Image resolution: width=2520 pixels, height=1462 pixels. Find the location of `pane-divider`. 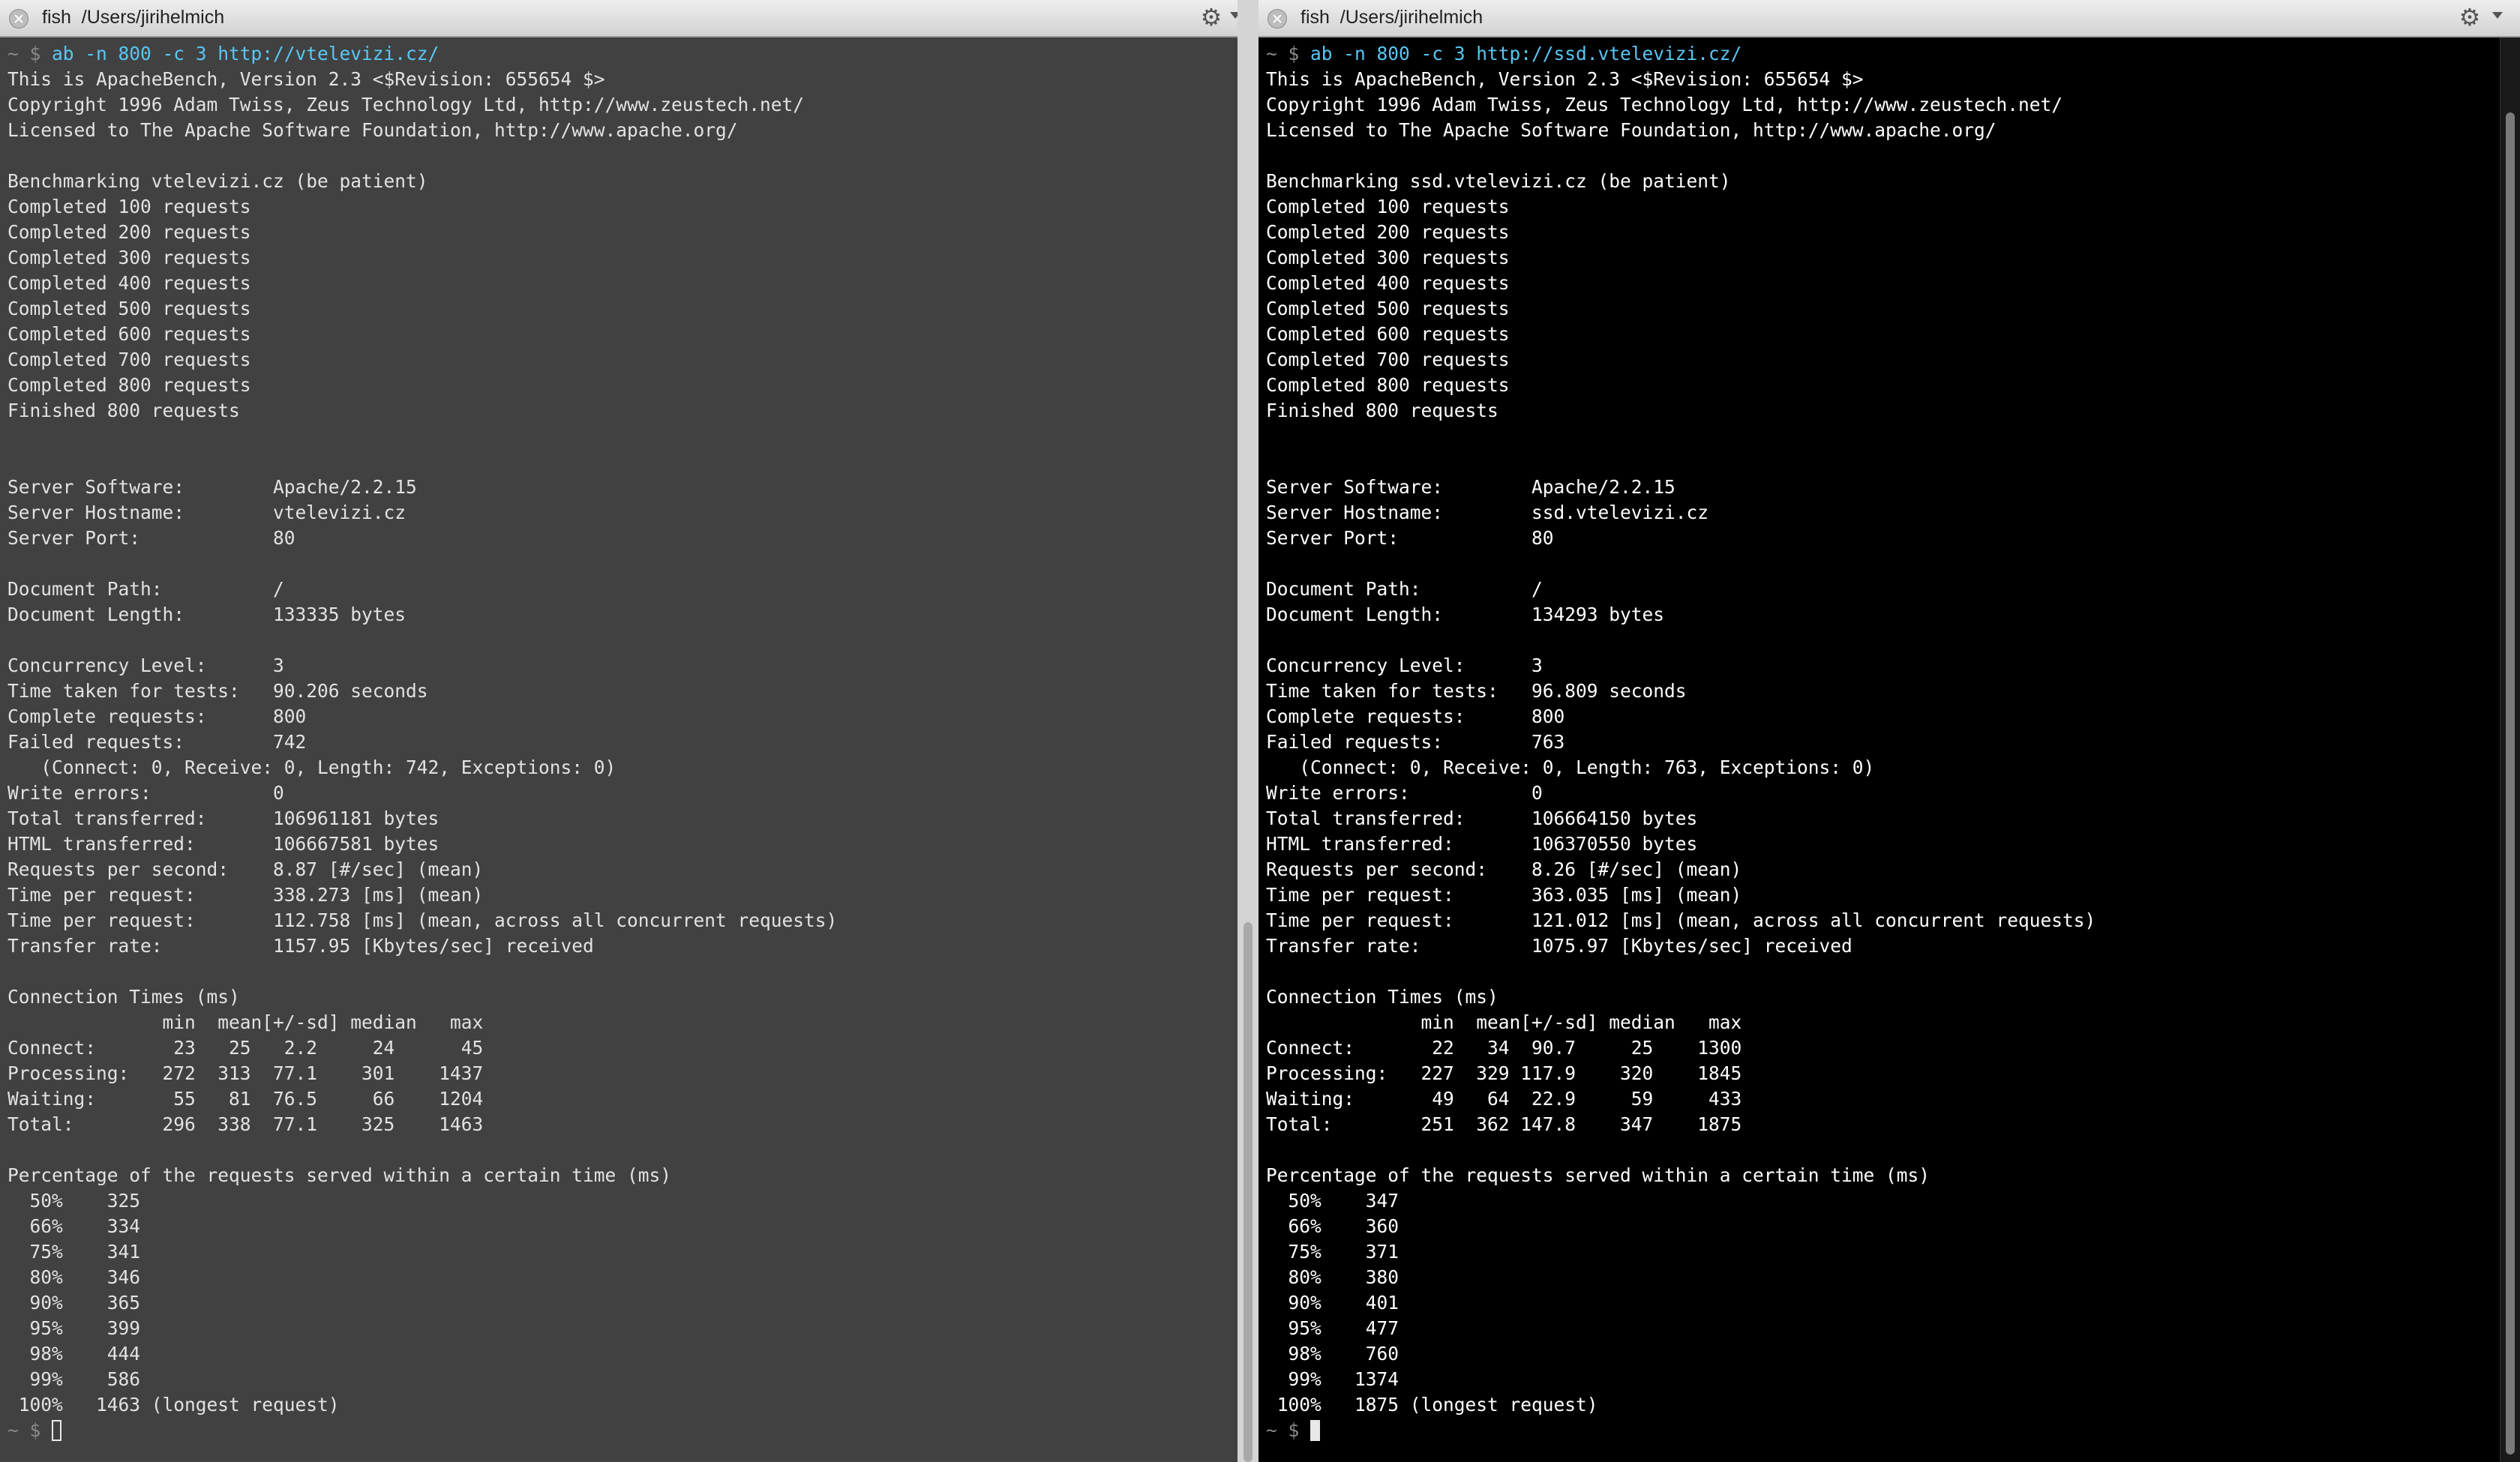

pane-divider is located at coordinates (1248, 731).